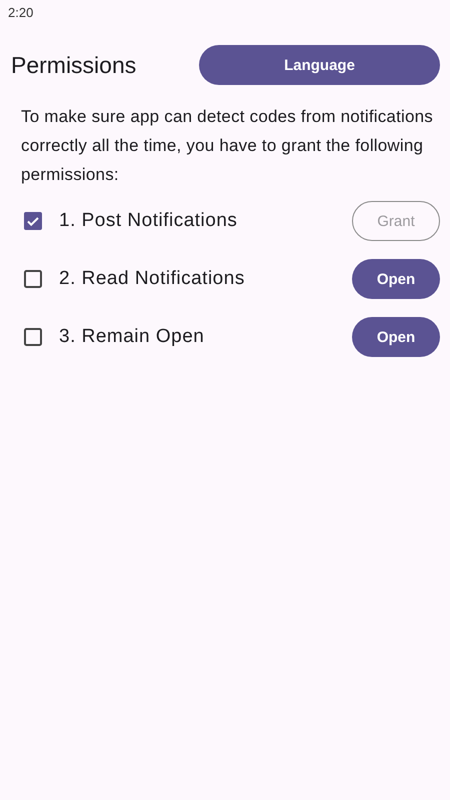 The width and height of the screenshot is (450, 800). Describe the element at coordinates (132, 337) in the screenshot. I see `permission-label: 3. Remain Open` at that location.